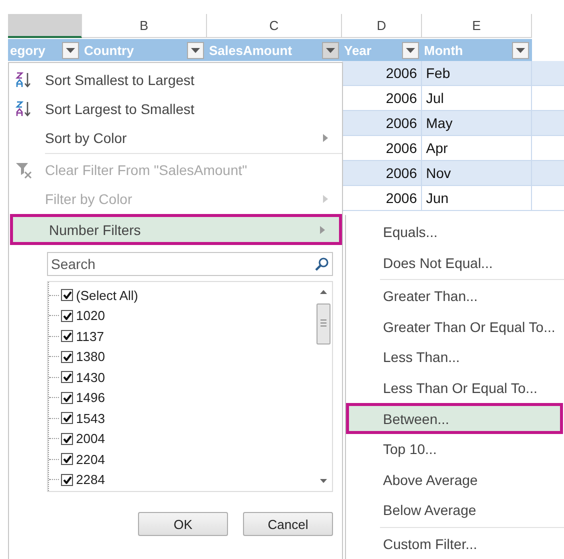 The width and height of the screenshot is (564, 559). I want to click on ok-button: OK, so click(183, 524).